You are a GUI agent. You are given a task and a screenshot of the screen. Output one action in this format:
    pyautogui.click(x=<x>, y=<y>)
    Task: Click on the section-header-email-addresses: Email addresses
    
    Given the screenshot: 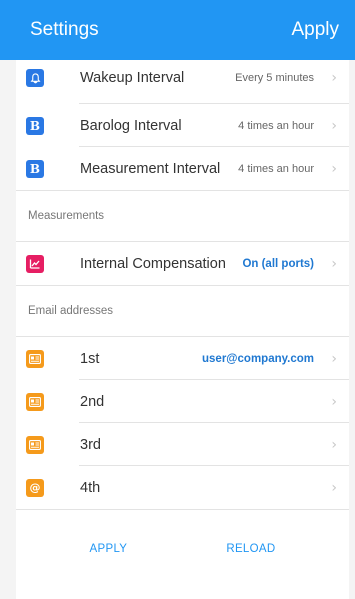 What is the action you would take?
    pyautogui.click(x=182, y=311)
    